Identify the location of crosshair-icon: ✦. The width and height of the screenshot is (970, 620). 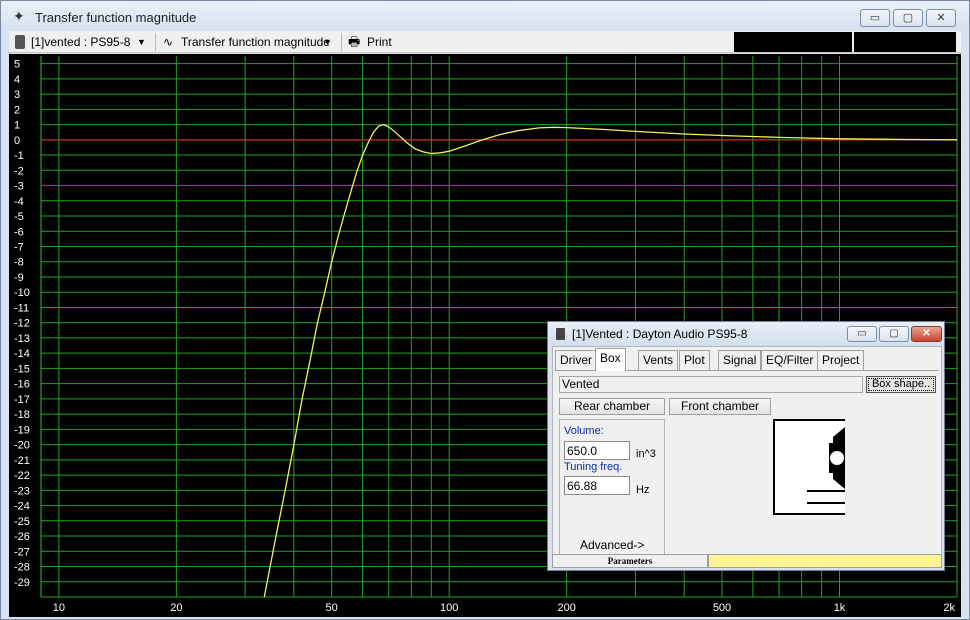
(19, 16).